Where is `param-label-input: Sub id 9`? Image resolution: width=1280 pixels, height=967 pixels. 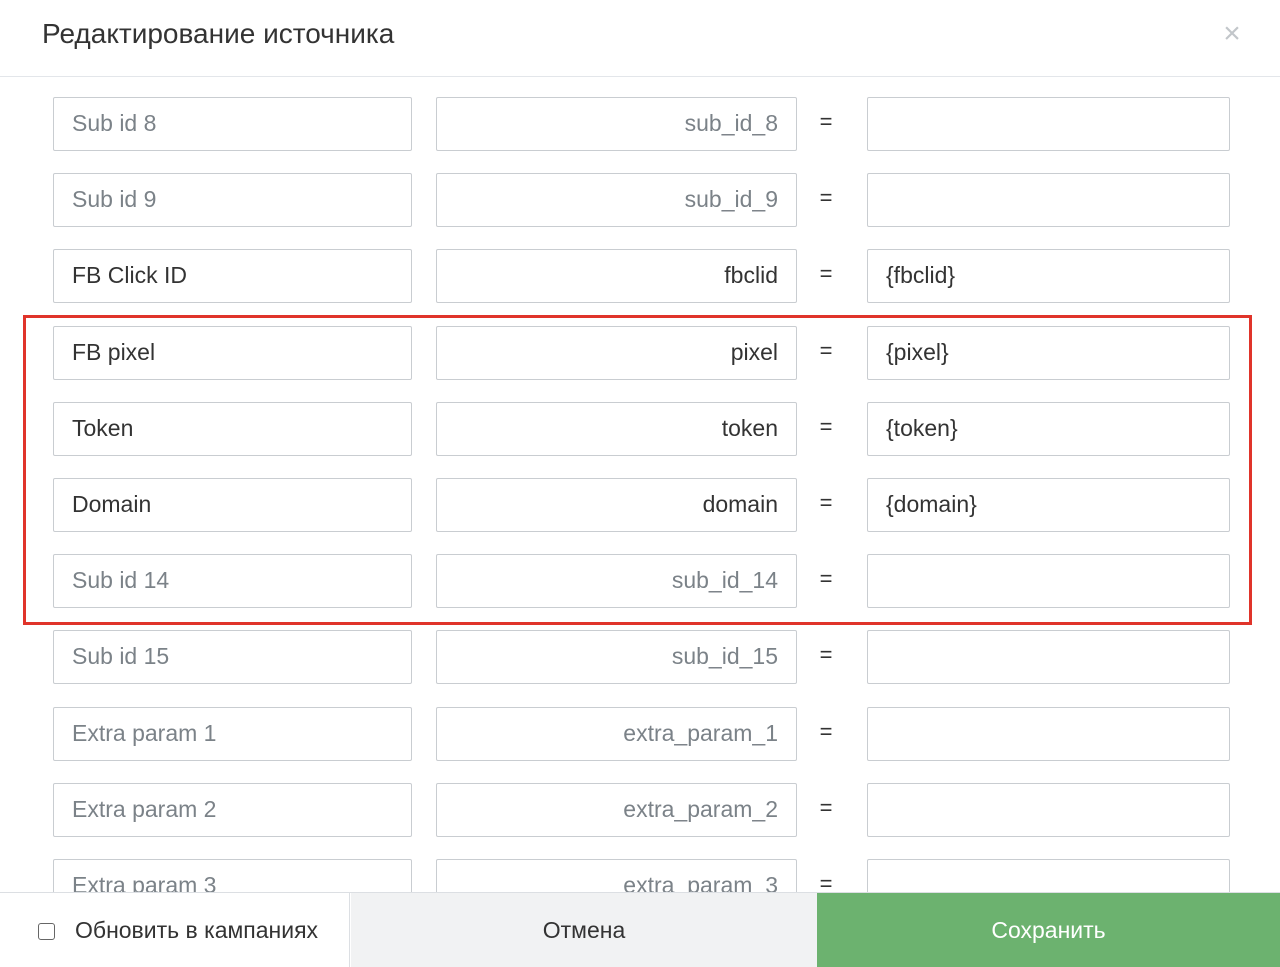
param-label-input: Sub id 9 is located at coordinates (232, 200).